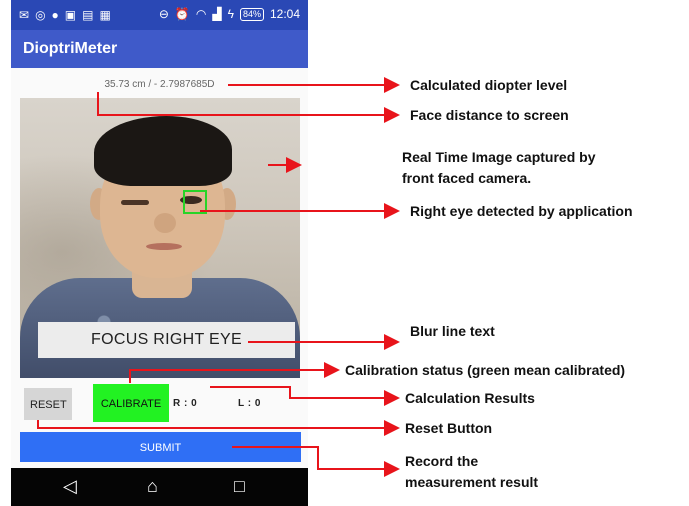 The height and width of the screenshot is (506, 689). What do you see at coordinates (499, 157) in the screenshot?
I see `annotation-realtime-line1: Real Time Image captured by` at bounding box center [499, 157].